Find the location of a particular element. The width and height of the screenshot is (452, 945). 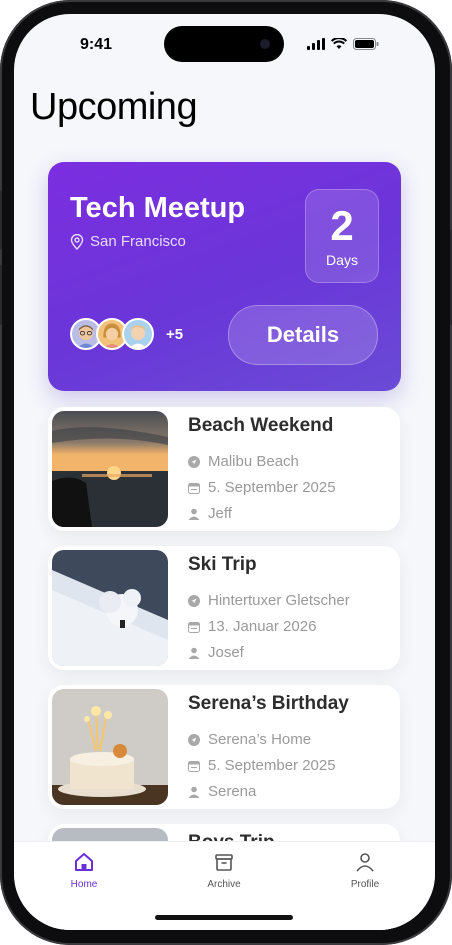

tab-archive-label: Archive is located at coordinates (224, 884).